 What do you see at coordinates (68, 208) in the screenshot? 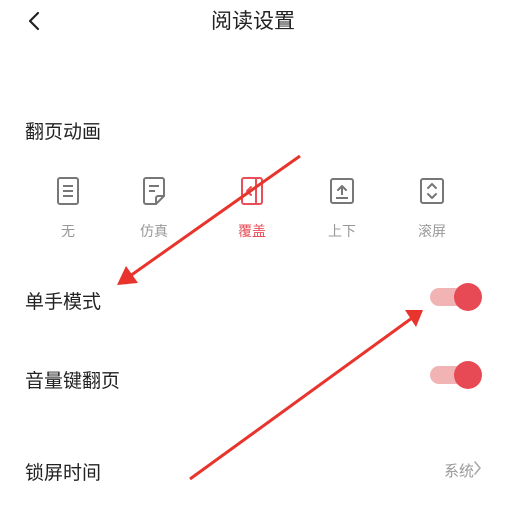
I see `page-turn-option-none: 无` at bounding box center [68, 208].